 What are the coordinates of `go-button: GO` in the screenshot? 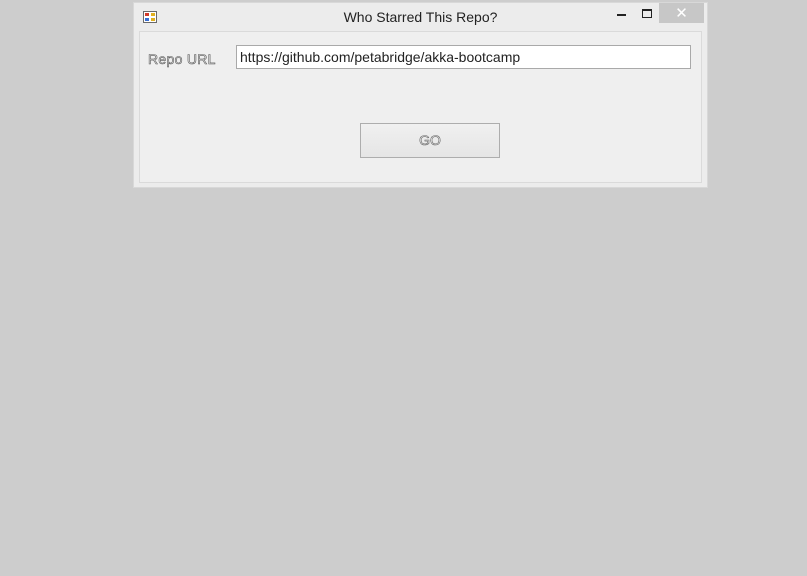 It's located at (430, 140).